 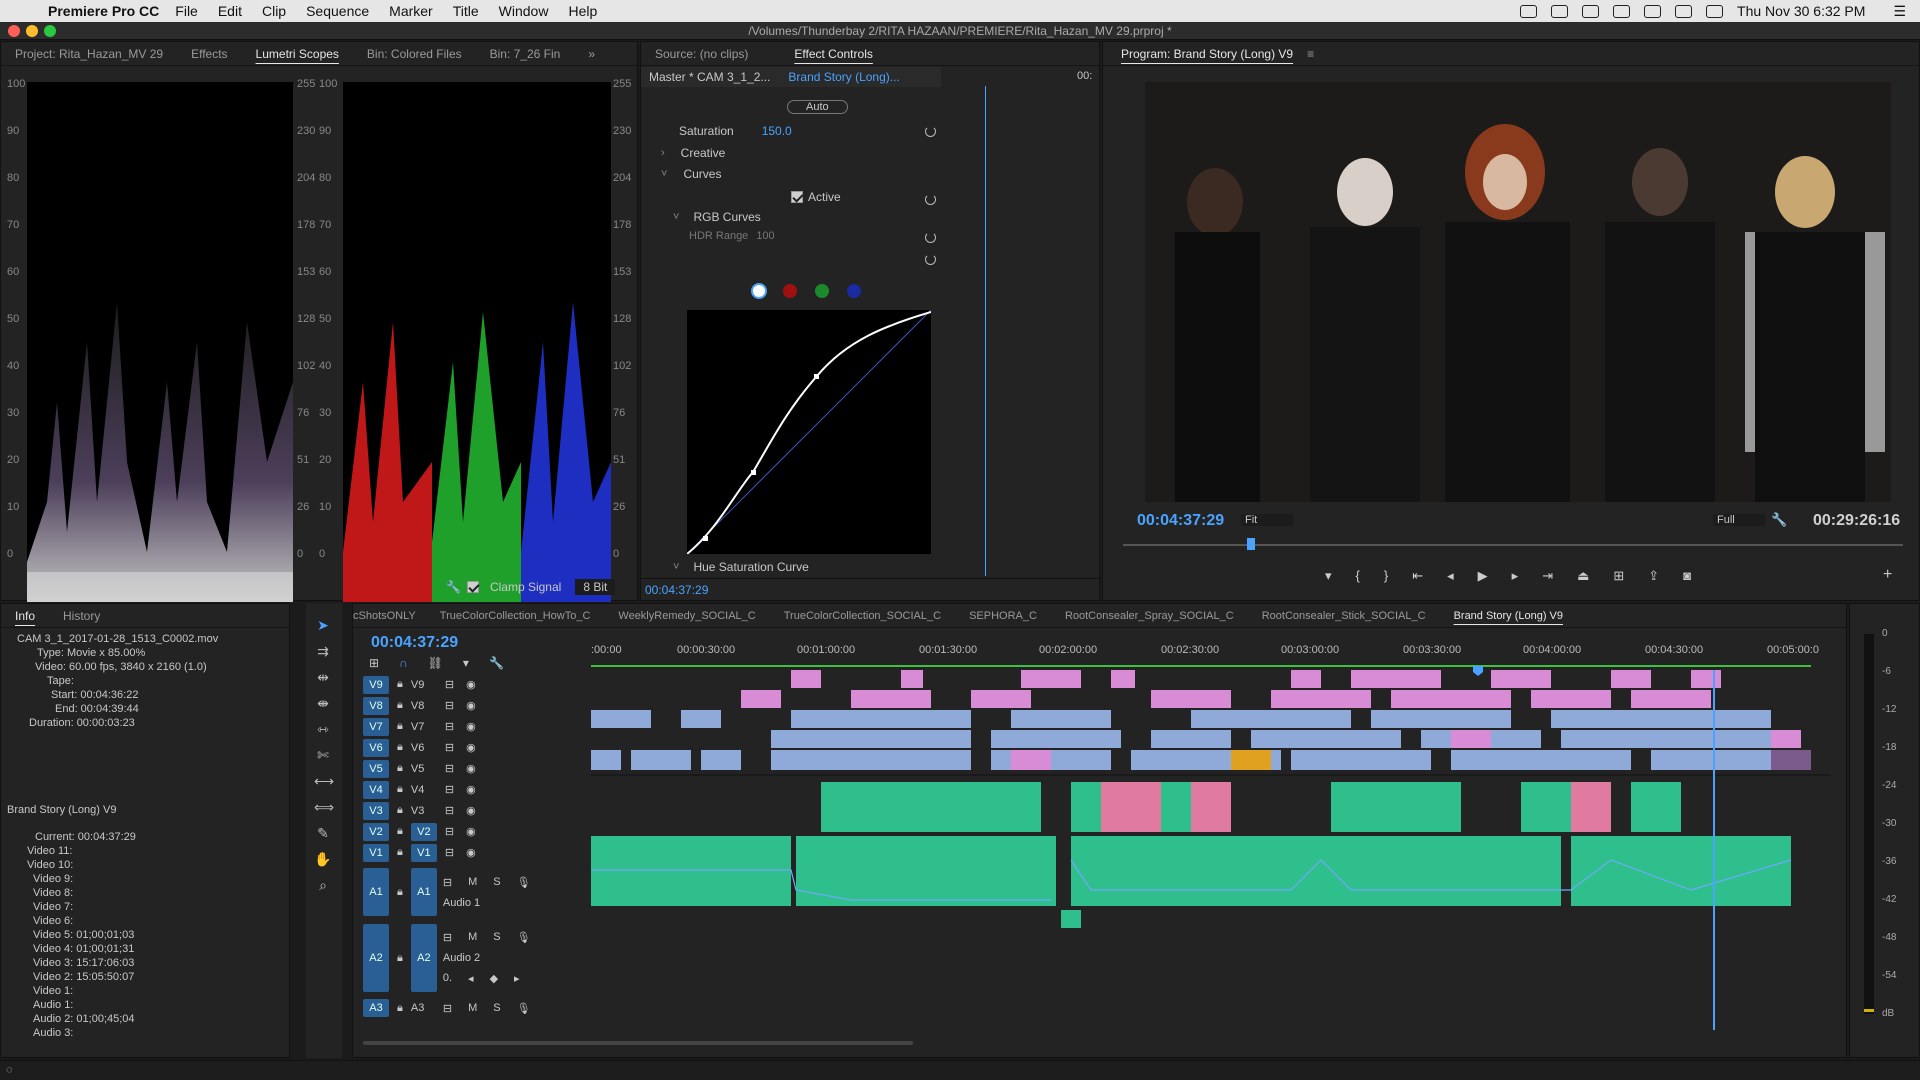 I want to click on hand-tool-icon: ✋, so click(x=323, y=860).